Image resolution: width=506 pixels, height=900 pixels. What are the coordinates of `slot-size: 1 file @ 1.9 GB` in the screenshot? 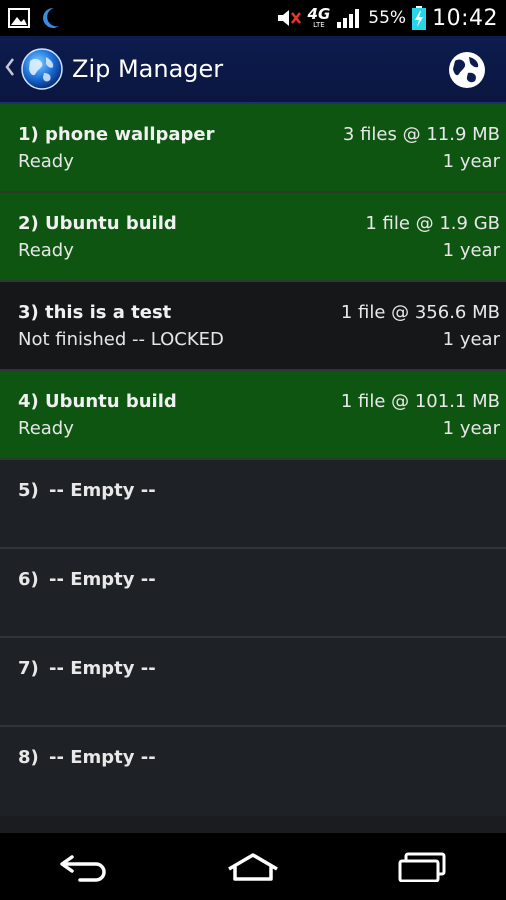 It's located at (432, 223).